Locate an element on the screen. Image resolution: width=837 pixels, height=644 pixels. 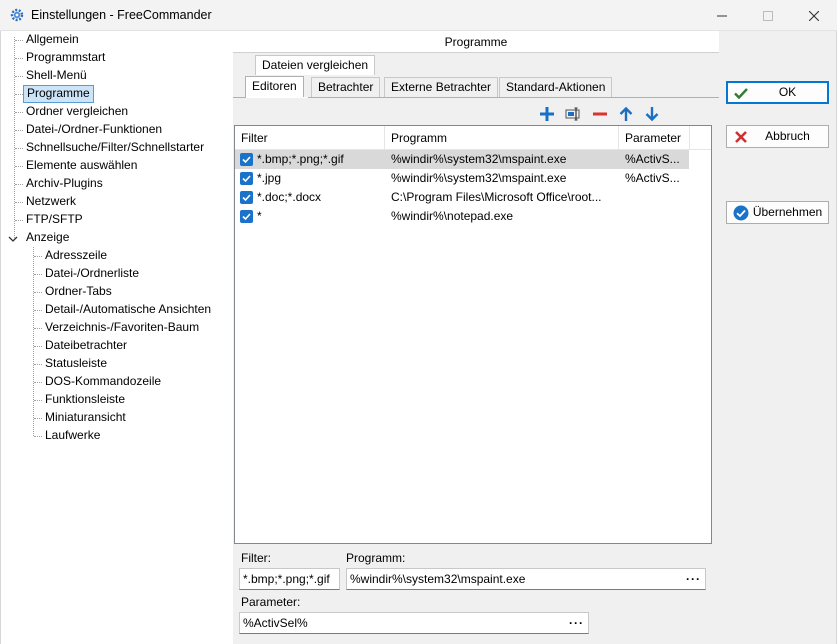
tree-item-programmstart: Programmstart is located at coordinates (65, 58).